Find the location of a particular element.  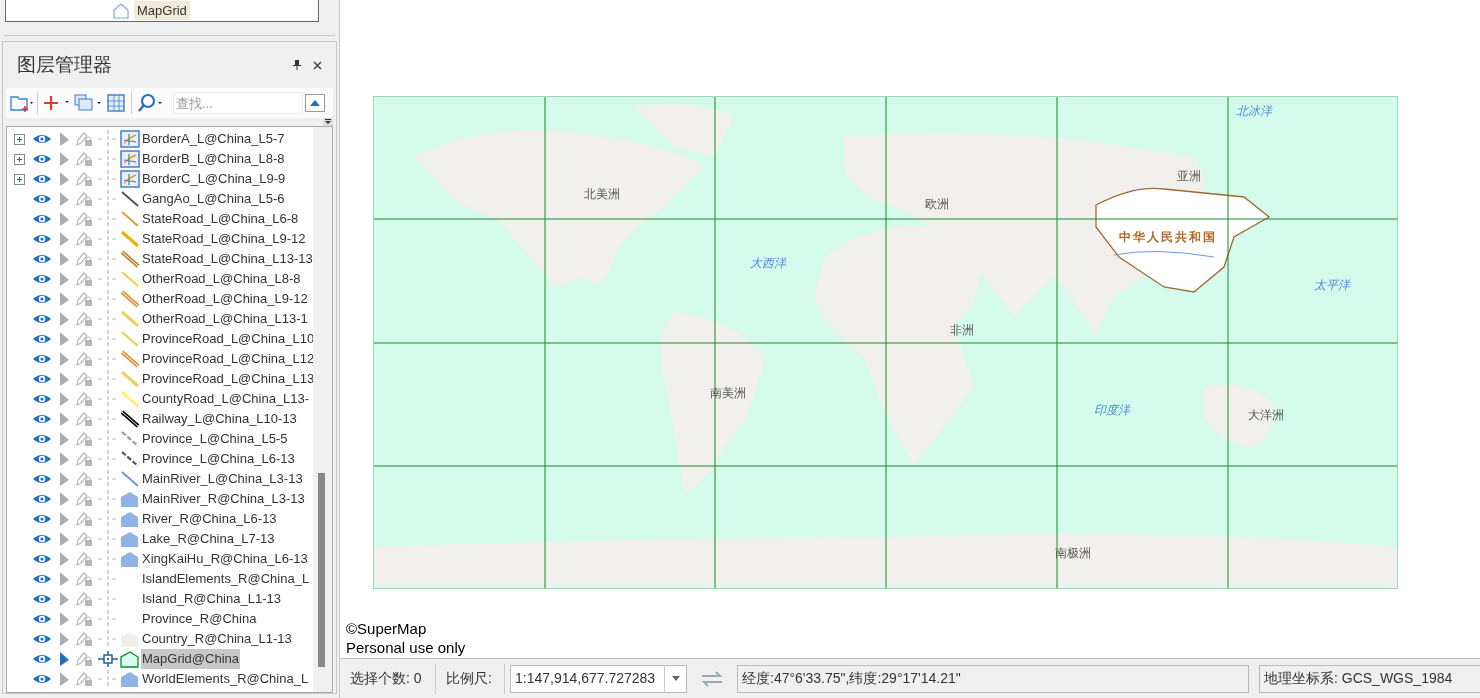

layer-name: StateRoad_L@China_L6-8 is located at coordinates (220, 219).